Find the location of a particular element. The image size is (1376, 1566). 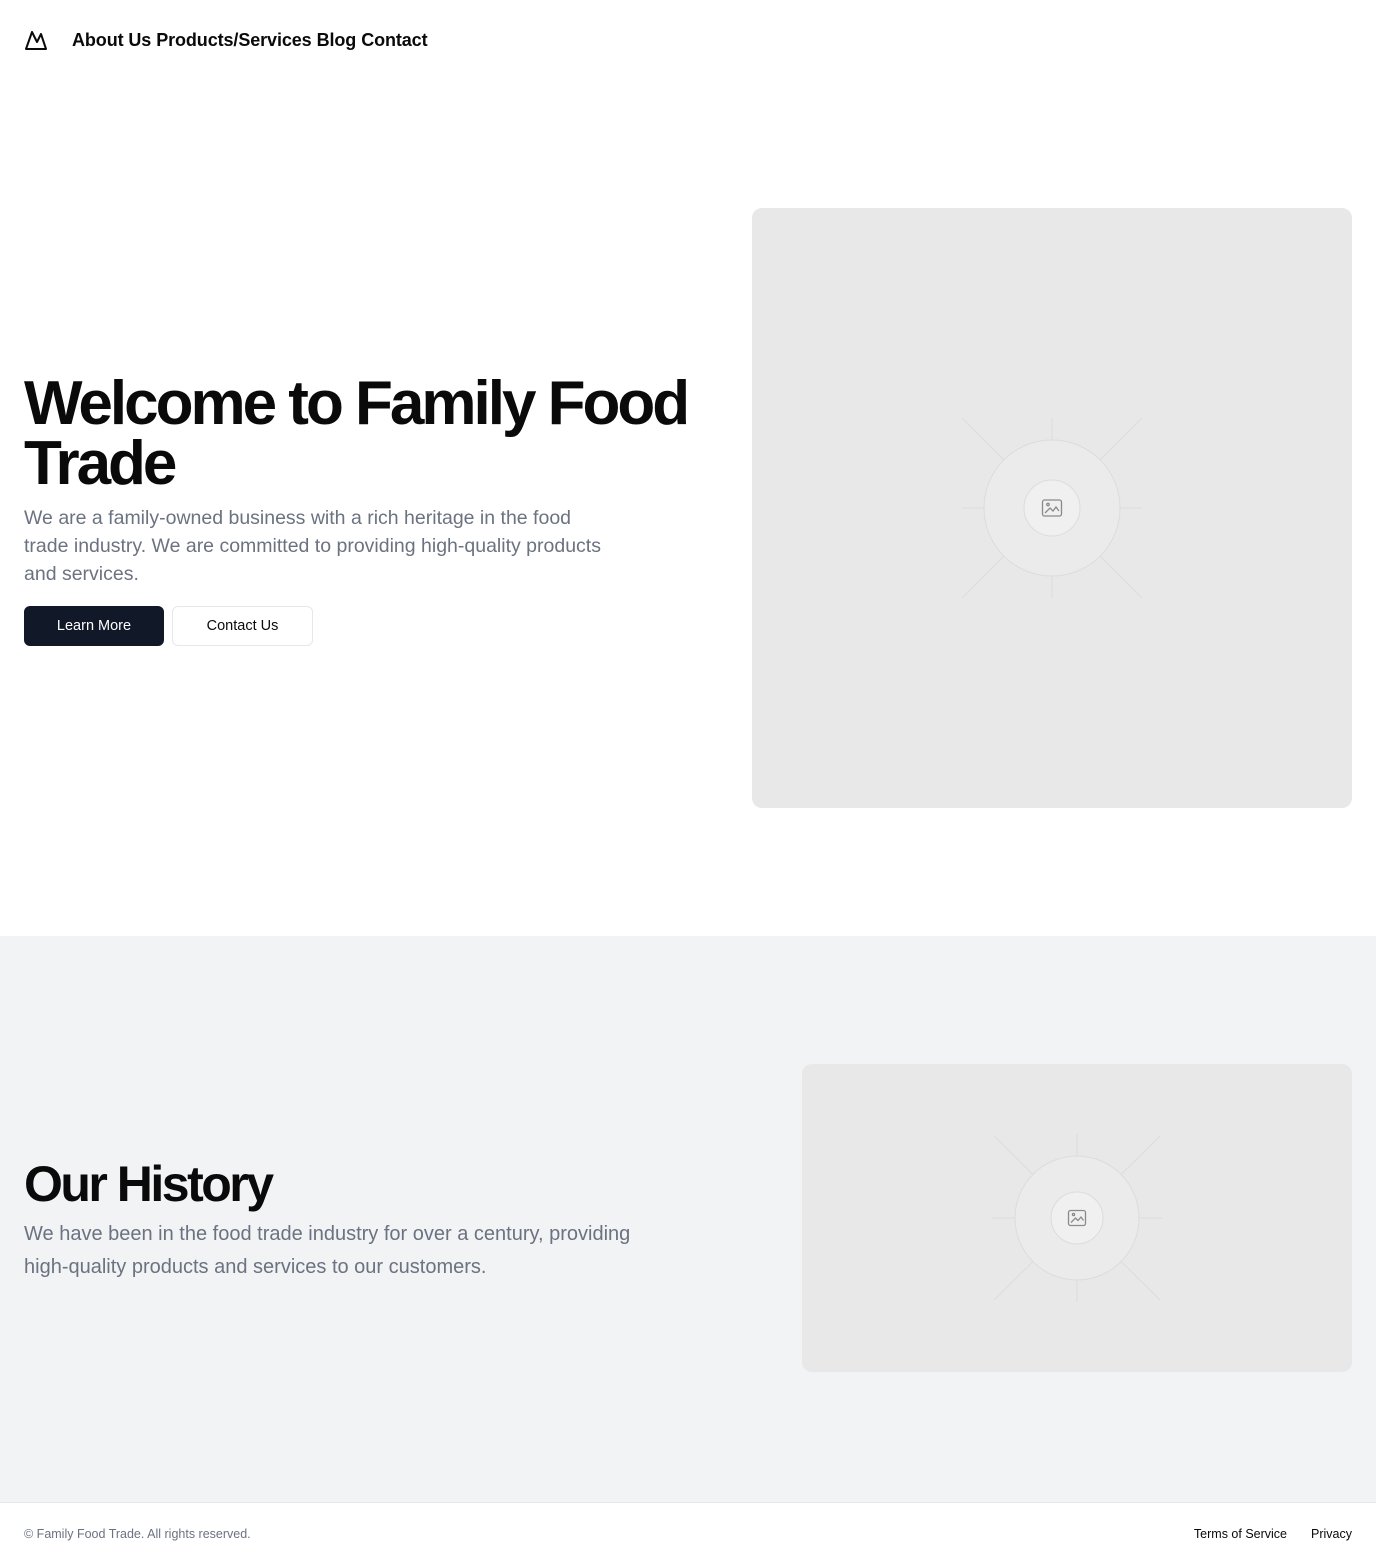

mountain-logo-icon is located at coordinates (36, 40).